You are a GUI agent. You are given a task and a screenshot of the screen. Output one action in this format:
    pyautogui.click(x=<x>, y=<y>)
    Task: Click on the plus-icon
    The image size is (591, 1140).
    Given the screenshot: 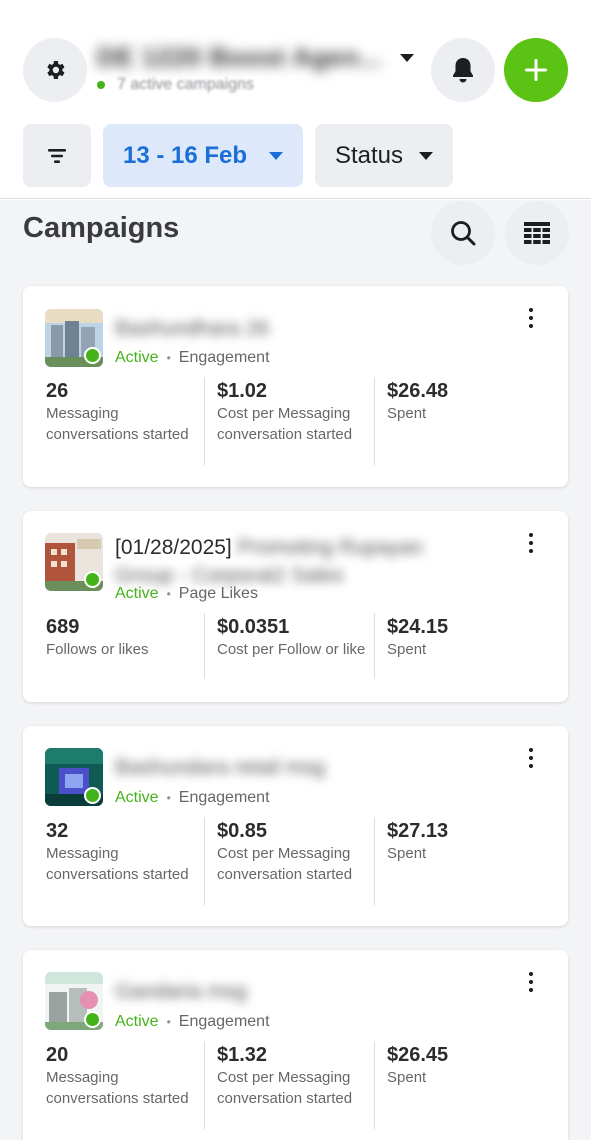 What is the action you would take?
    pyautogui.click(x=536, y=70)
    